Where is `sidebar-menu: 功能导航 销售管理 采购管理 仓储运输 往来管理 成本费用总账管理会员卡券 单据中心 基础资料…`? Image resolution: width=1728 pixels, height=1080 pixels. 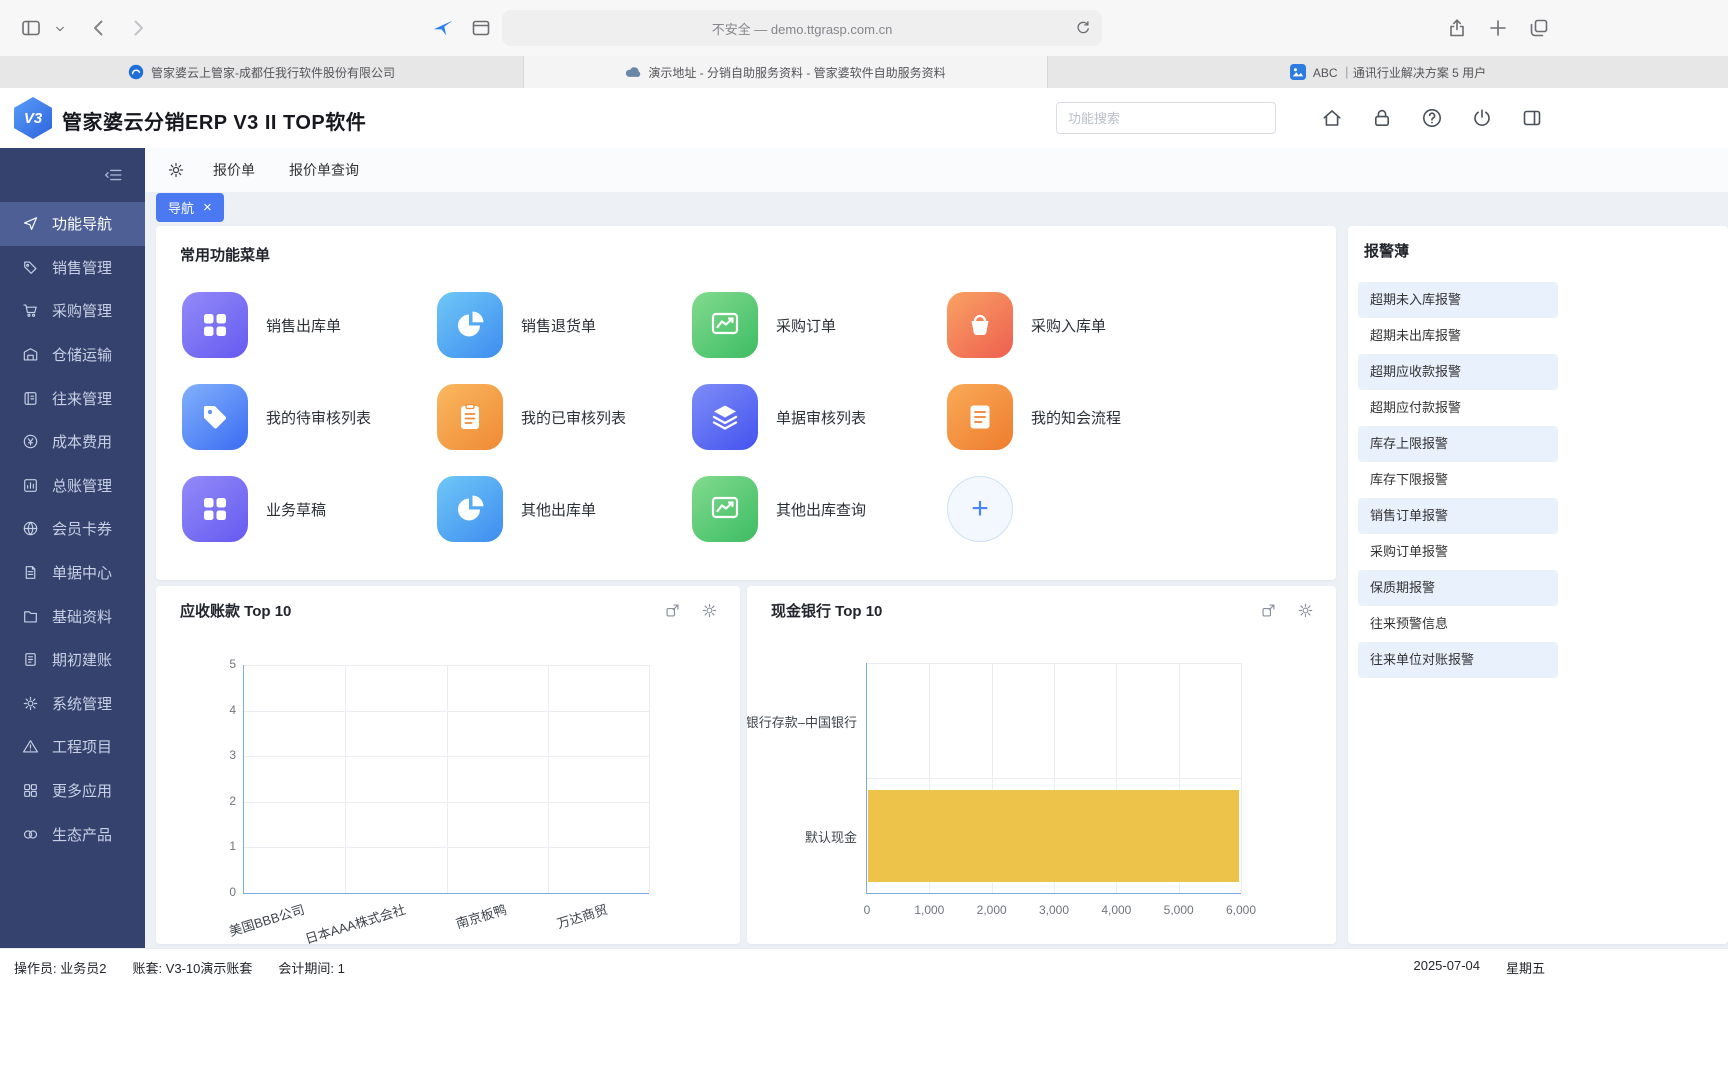
sidebar-menu: 功能导航 销售管理 采购管理 仓储运输 往来管理 成本费用总账管理会员卡券 单据中心 基础资料… is located at coordinates (72, 529).